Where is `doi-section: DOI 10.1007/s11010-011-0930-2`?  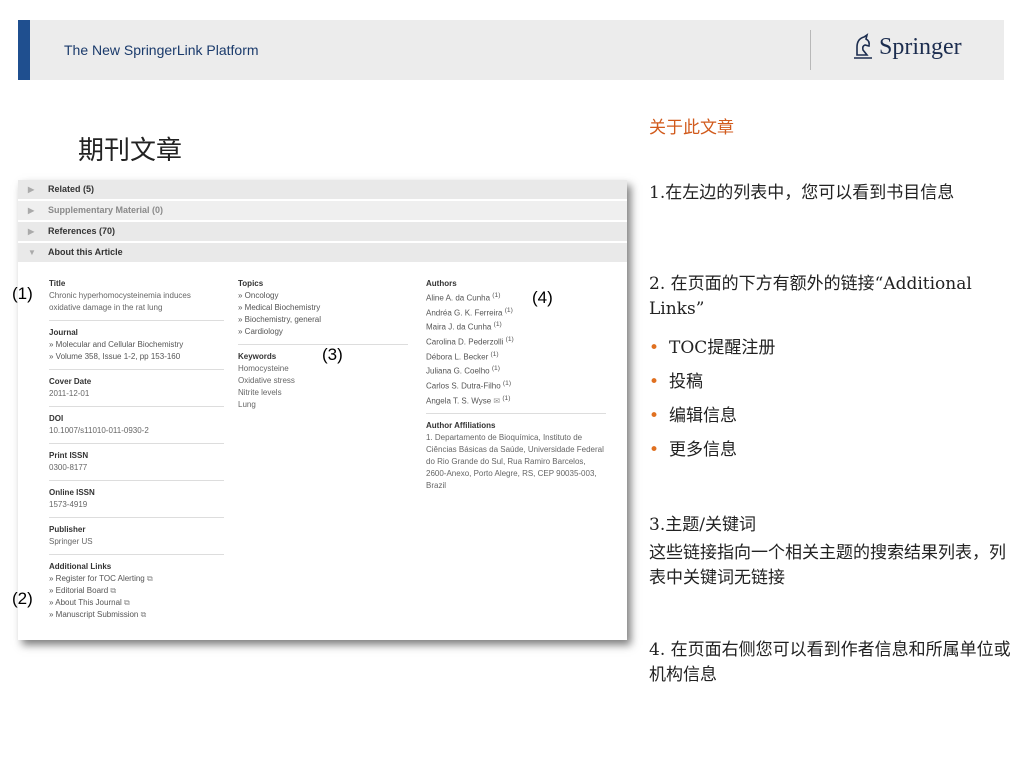
doi-section: DOI 10.1007/s11010-011-0930-2 is located at coordinates (136, 428).